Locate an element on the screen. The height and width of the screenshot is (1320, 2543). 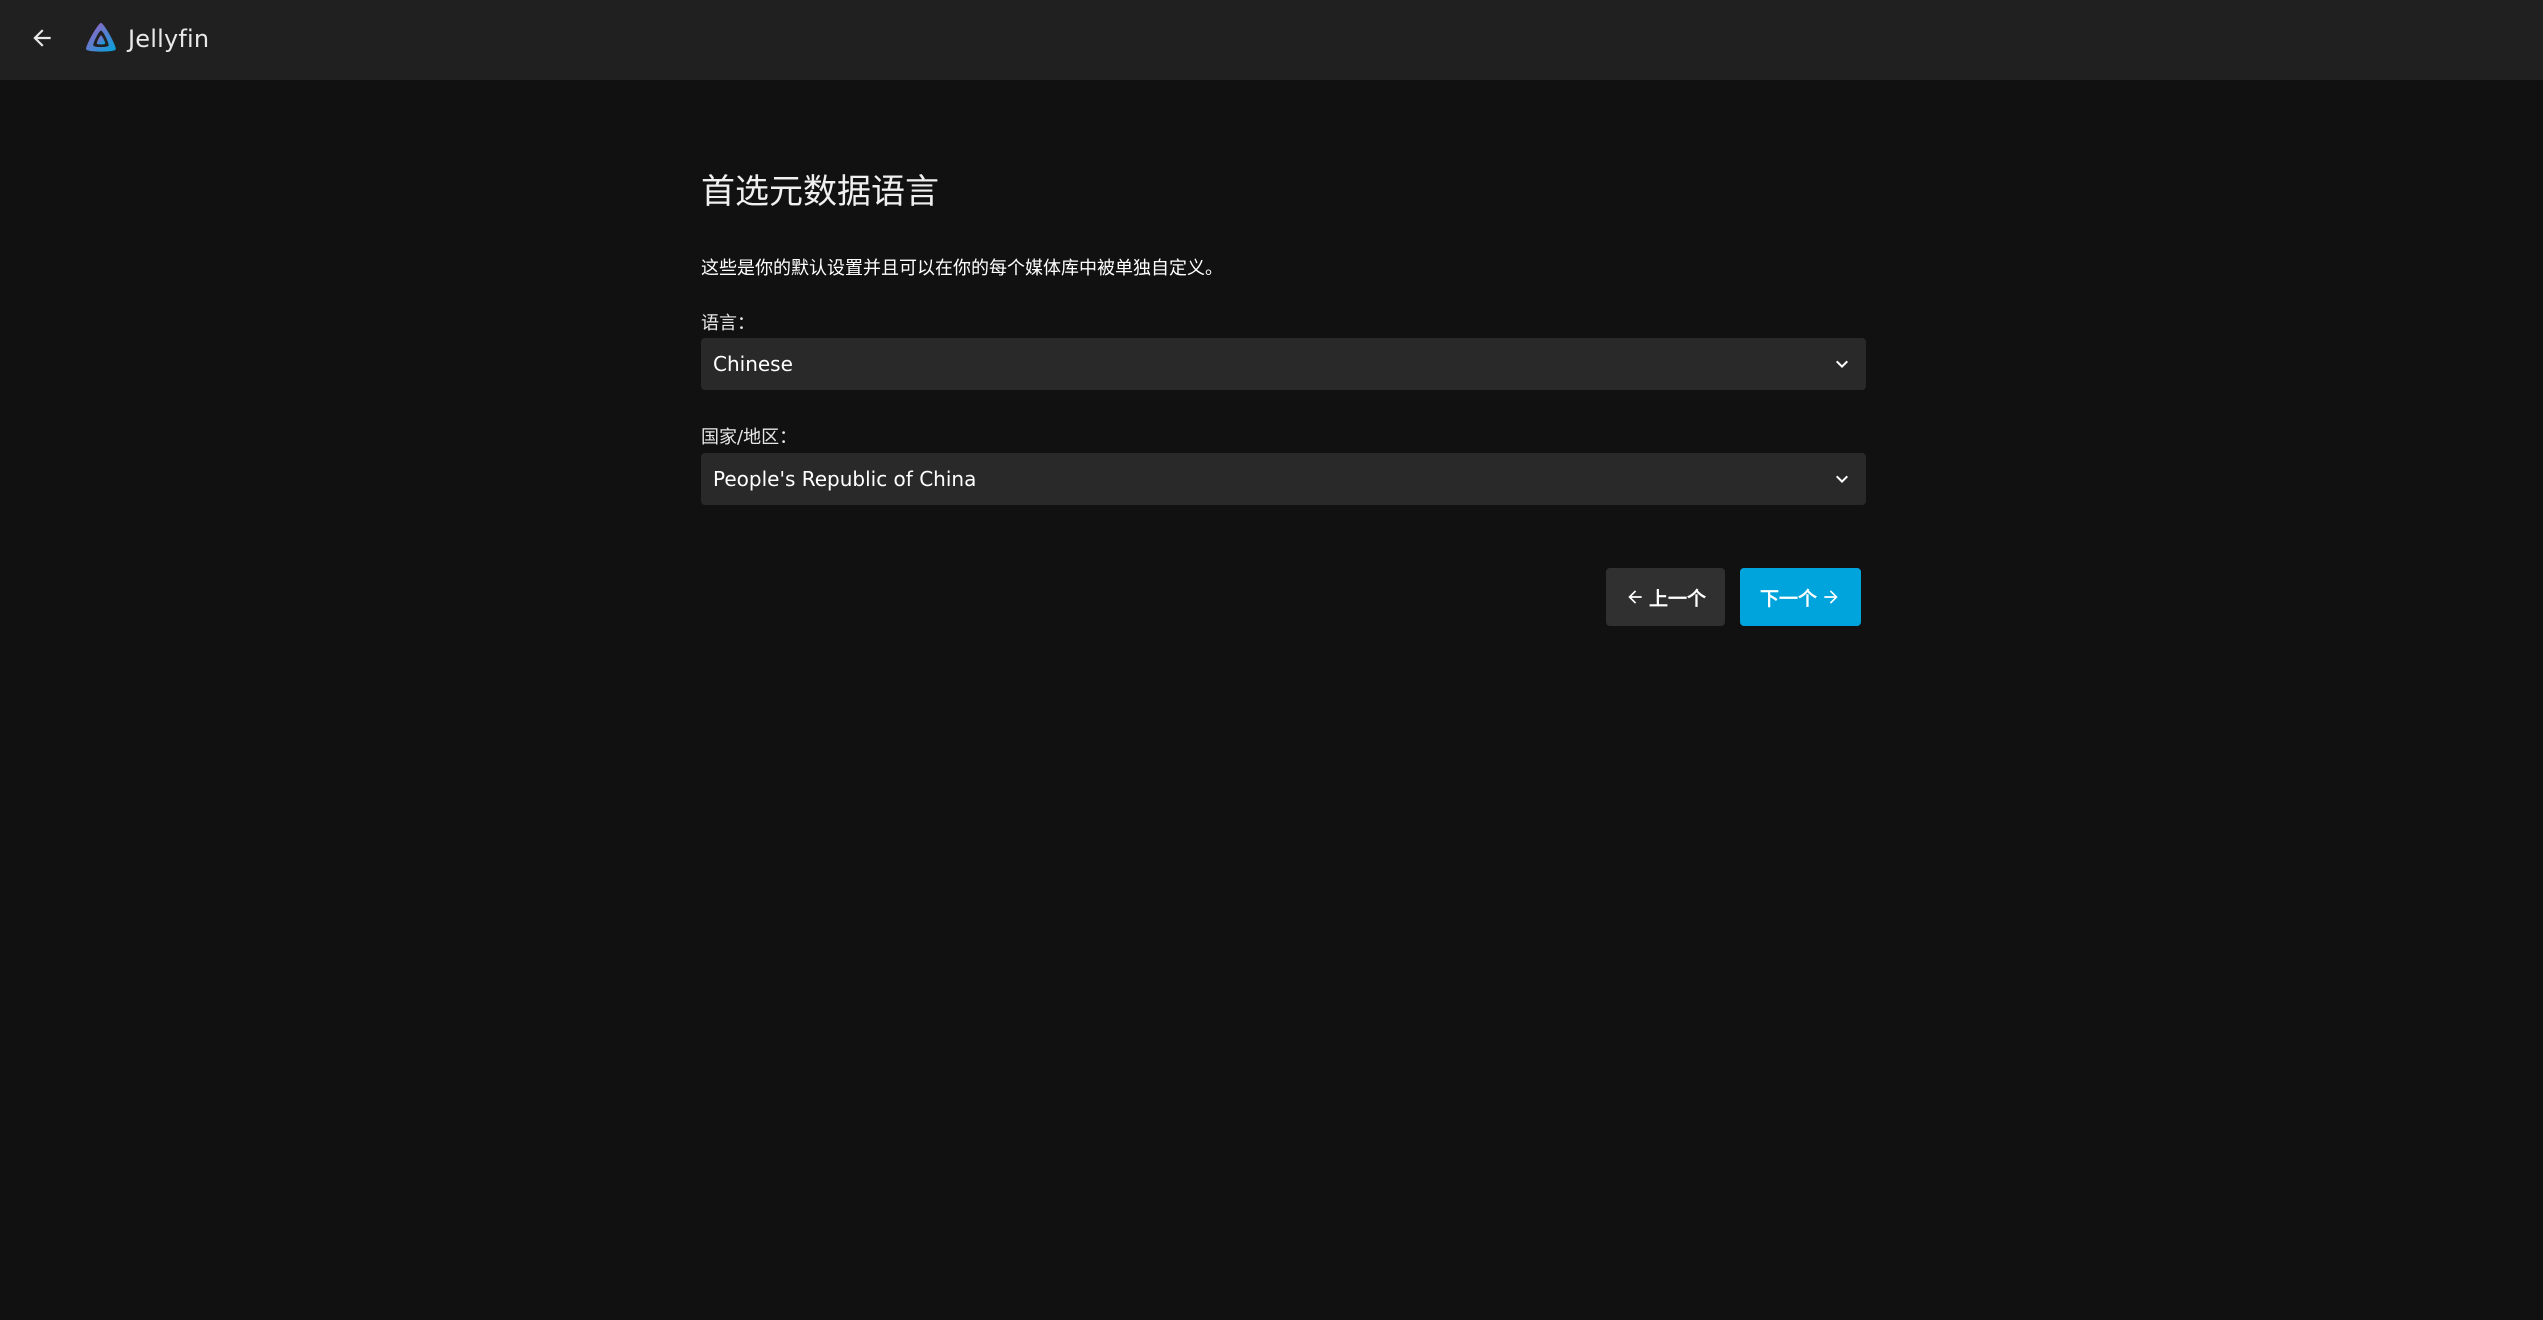
page-title: 首选元数据语言 is located at coordinates (820, 192).